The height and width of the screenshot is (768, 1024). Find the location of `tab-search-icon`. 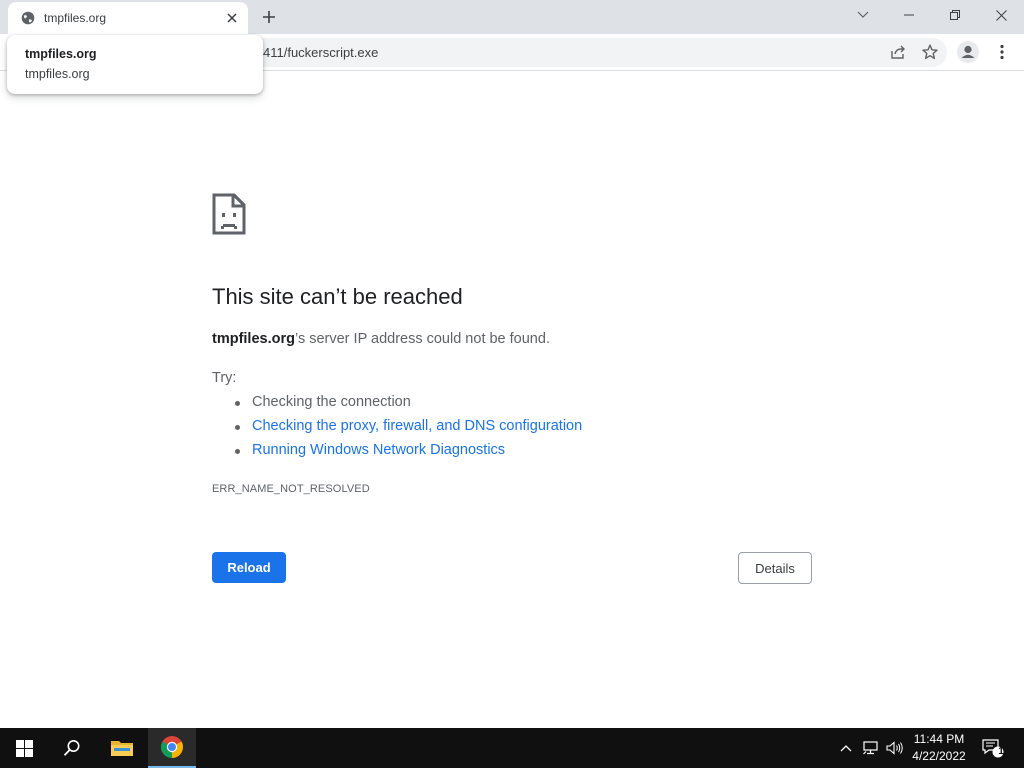

tab-search-icon is located at coordinates (863, 15).